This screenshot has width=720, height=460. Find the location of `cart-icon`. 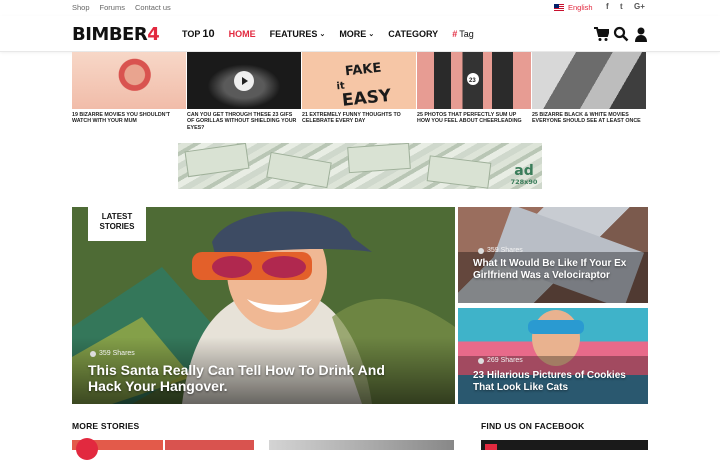

cart-icon is located at coordinates (601, 34).